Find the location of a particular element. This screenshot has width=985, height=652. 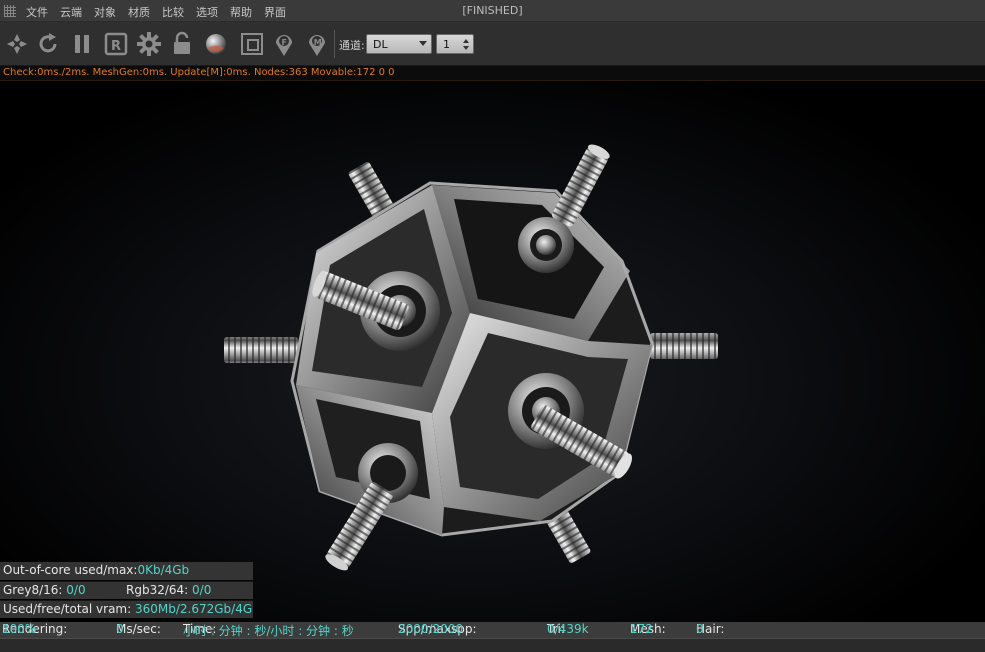

vram-label: Used/free/total vram: is located at coordinates (67, 609).